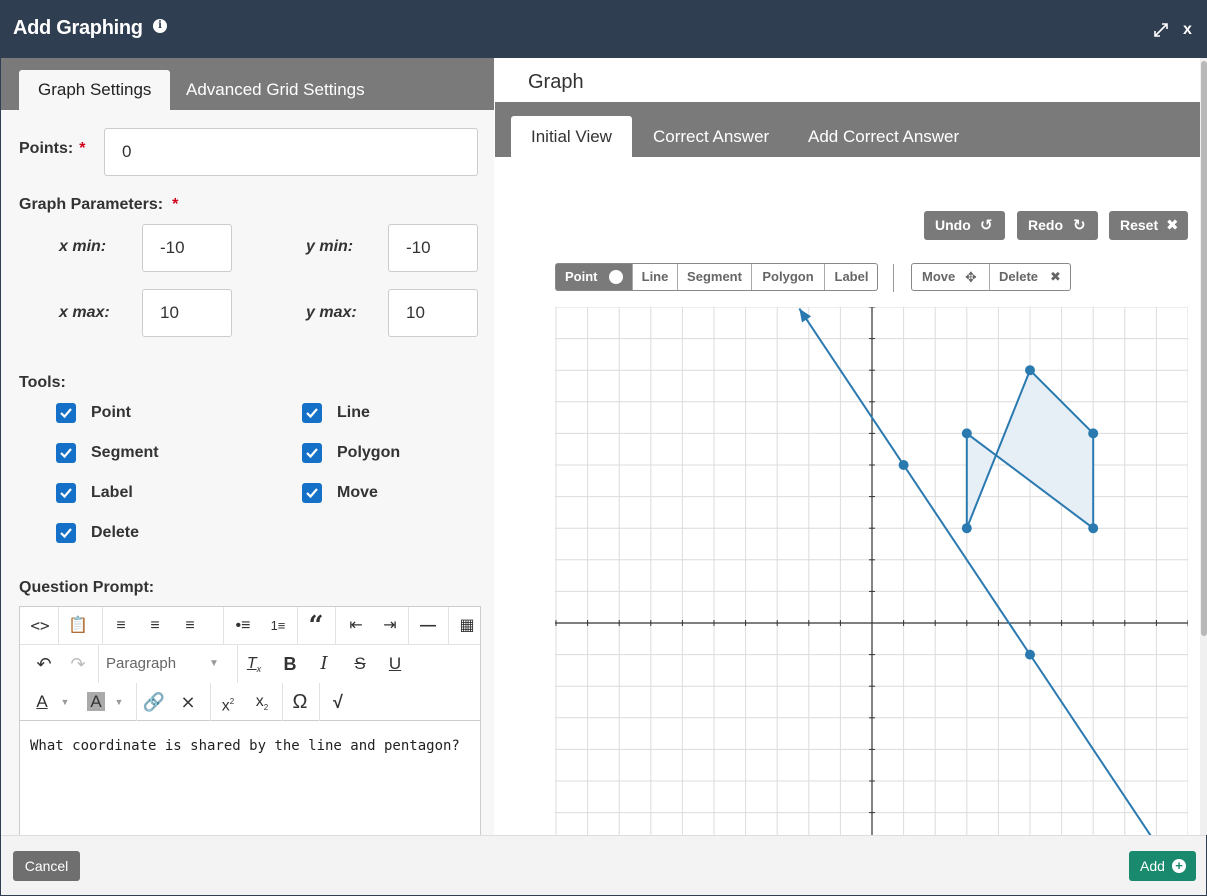  I want to click on background-color-icon: A, so click(96, 702).